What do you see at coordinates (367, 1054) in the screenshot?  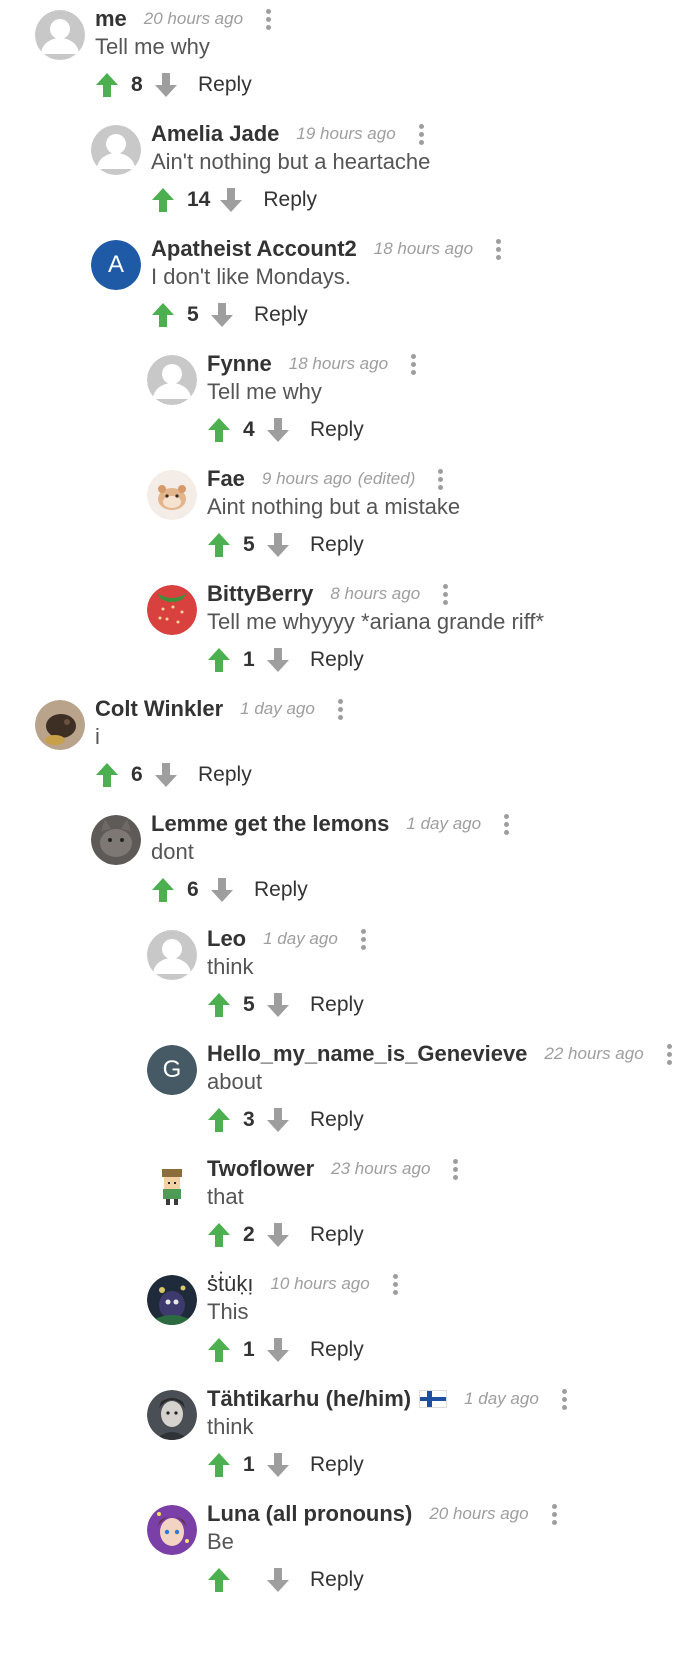 I see `username: Hello_my_name_is_Genevieve` at bounding box center [367, 1054].